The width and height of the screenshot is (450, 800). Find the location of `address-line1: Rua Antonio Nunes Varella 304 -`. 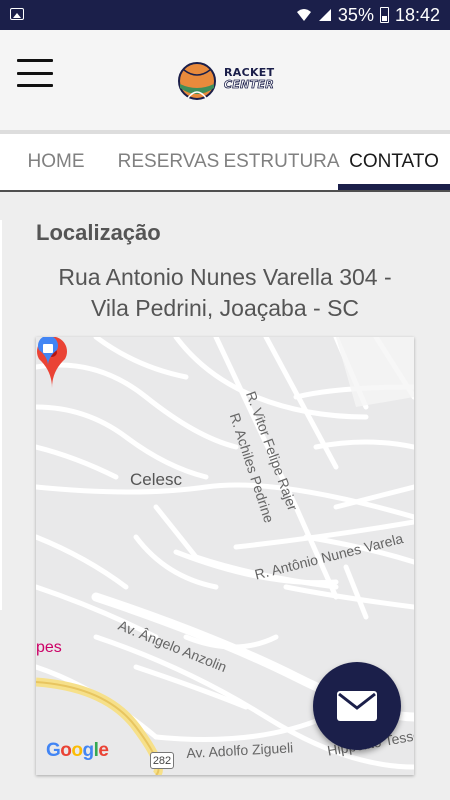

address-line1: Rua Antonio Nunes Varella 304 - is located at coordinates (225, 277).